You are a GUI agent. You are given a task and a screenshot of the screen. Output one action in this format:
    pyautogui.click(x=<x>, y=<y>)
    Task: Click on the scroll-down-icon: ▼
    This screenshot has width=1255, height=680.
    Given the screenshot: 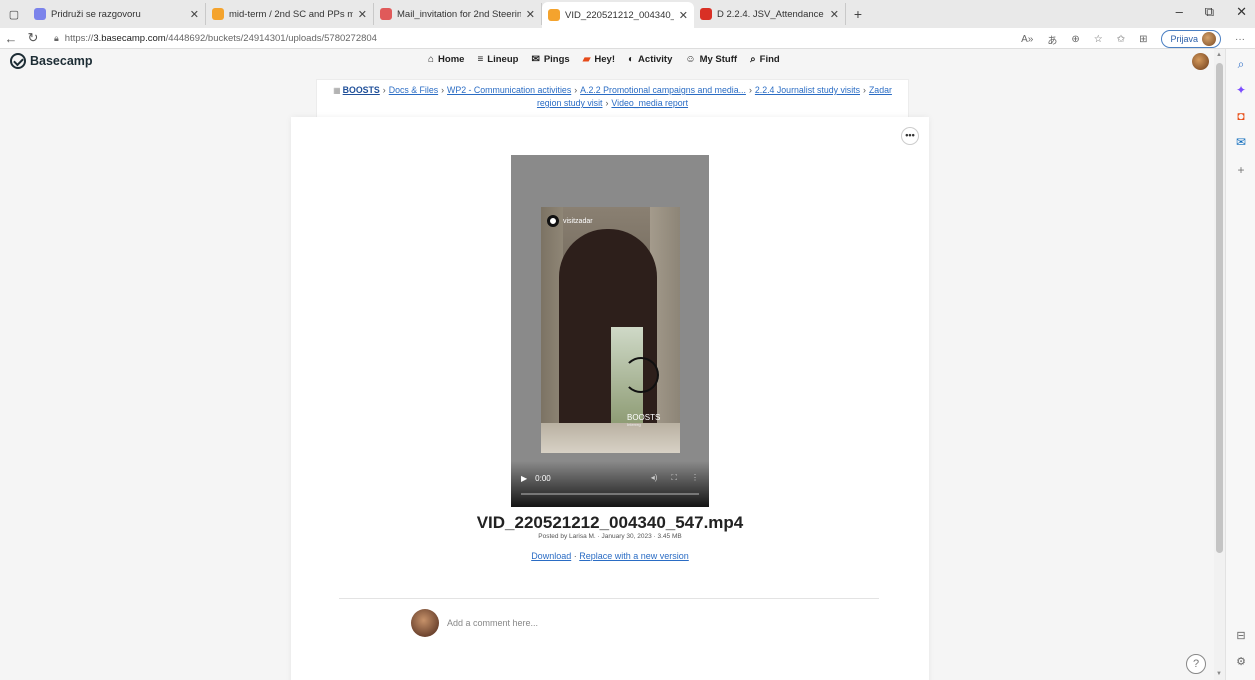 What is the action you would take?
    pyautogui.click(x=1219, y=674)
    